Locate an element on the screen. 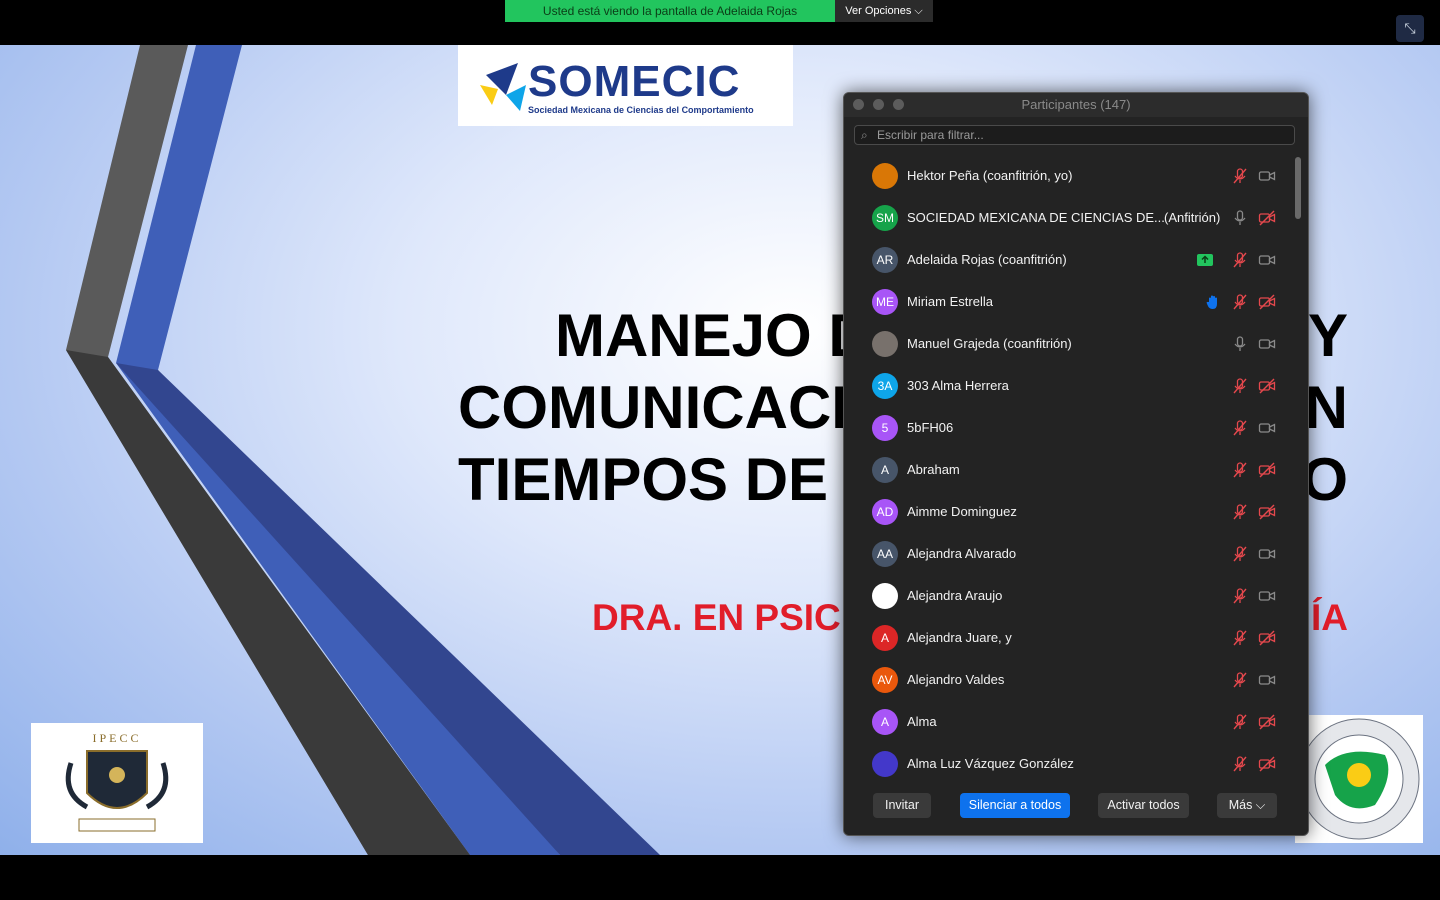  participant-name: Hektor Peña (coanfitrión, yo) is located at coordinates (990, 175).